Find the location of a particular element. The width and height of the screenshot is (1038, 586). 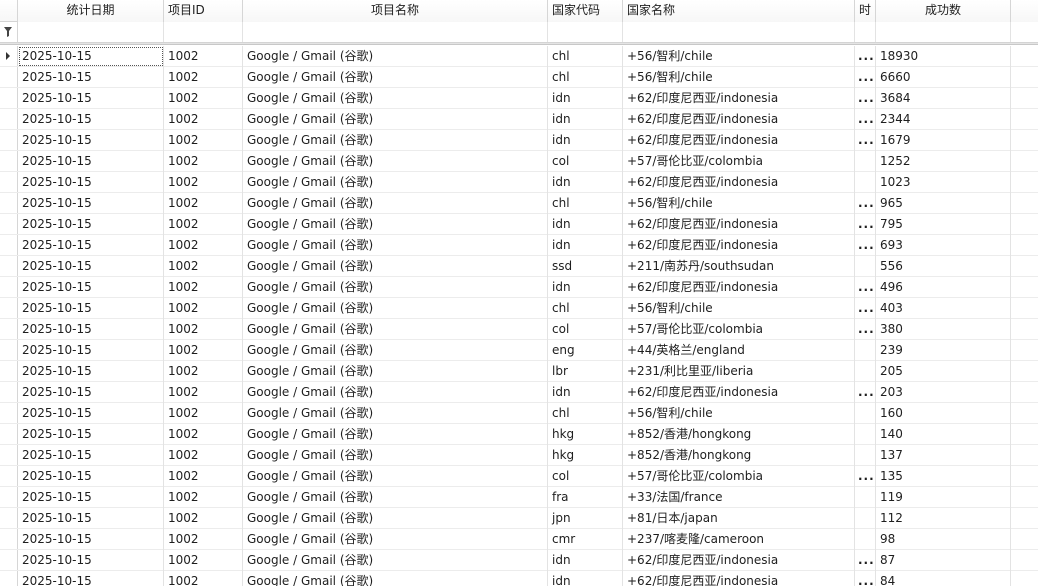

cell-country-code: ssd is located at coordinates (585, 266).